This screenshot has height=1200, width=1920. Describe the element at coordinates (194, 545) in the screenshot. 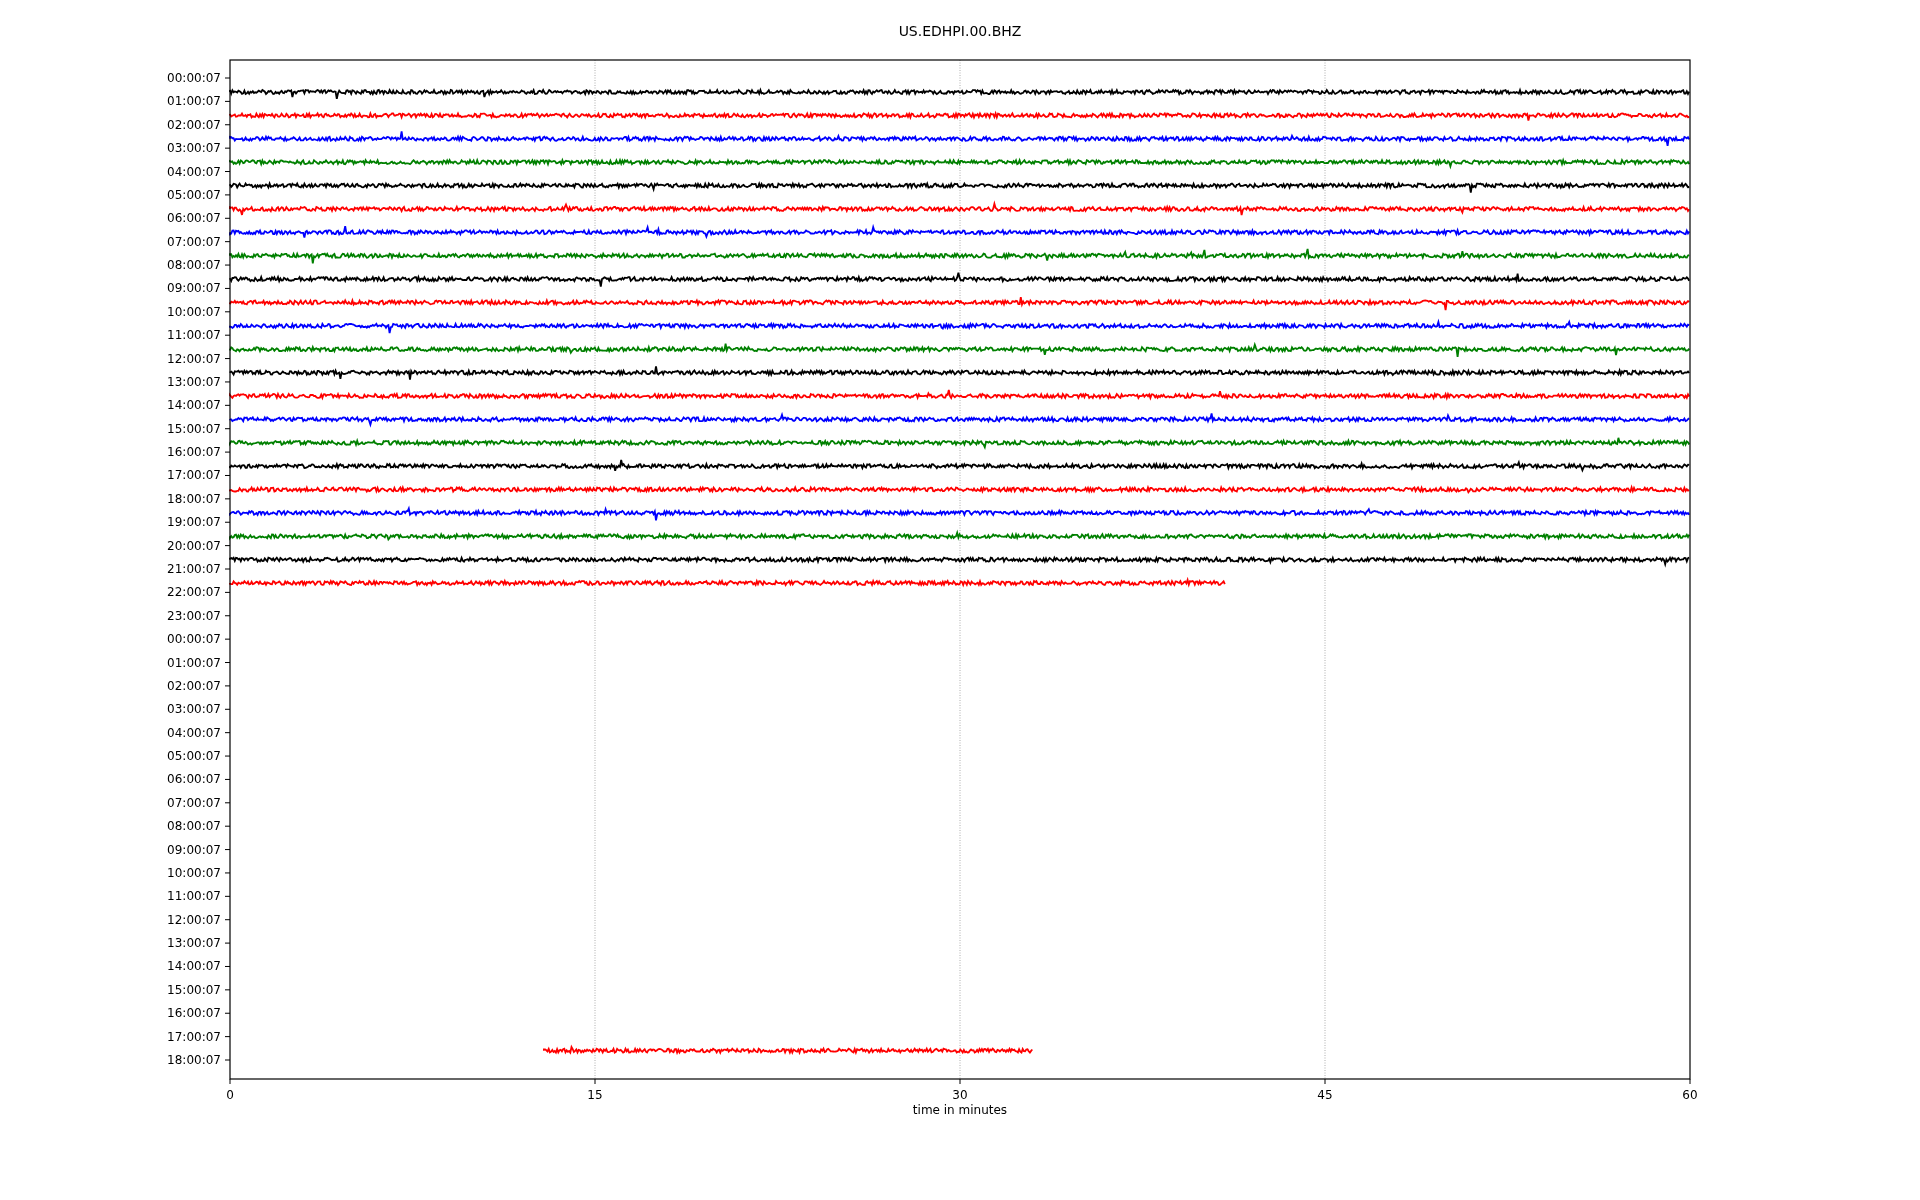

I see `hour-label: 20:00:07` at that location.